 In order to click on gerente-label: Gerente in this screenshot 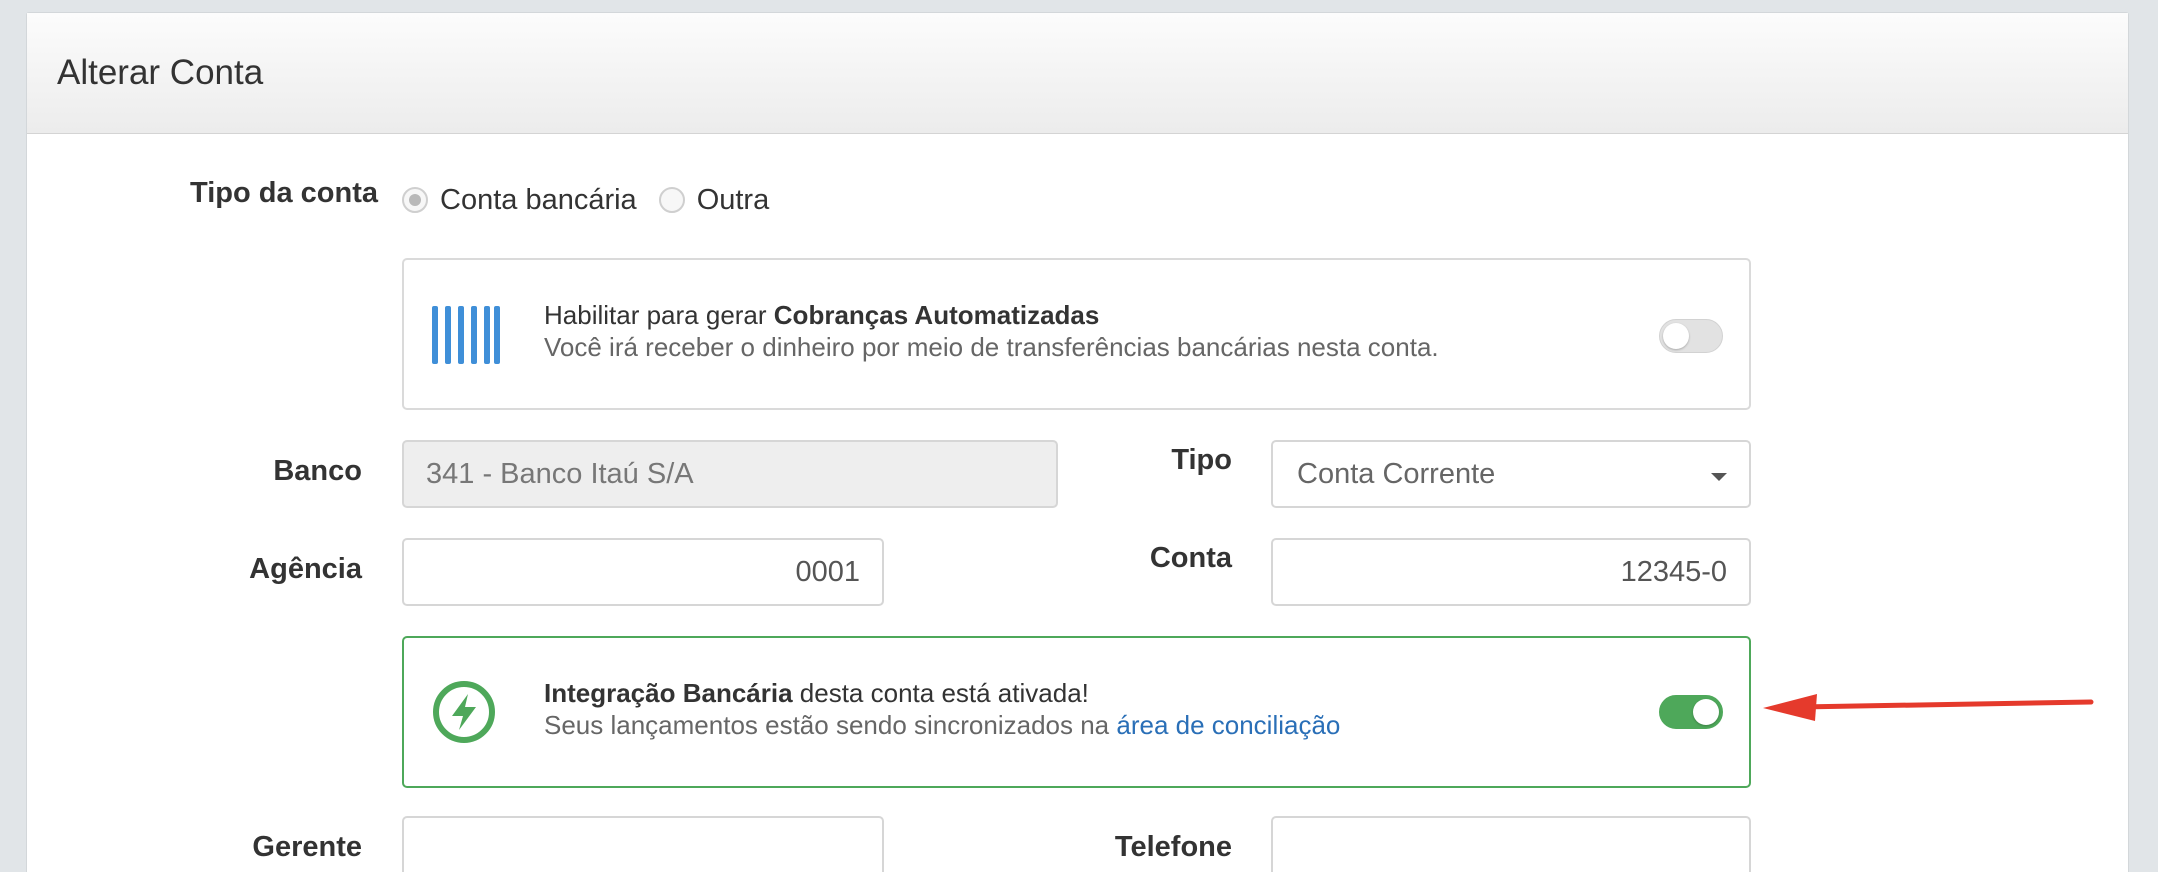, I will do `click(307, 847)`.